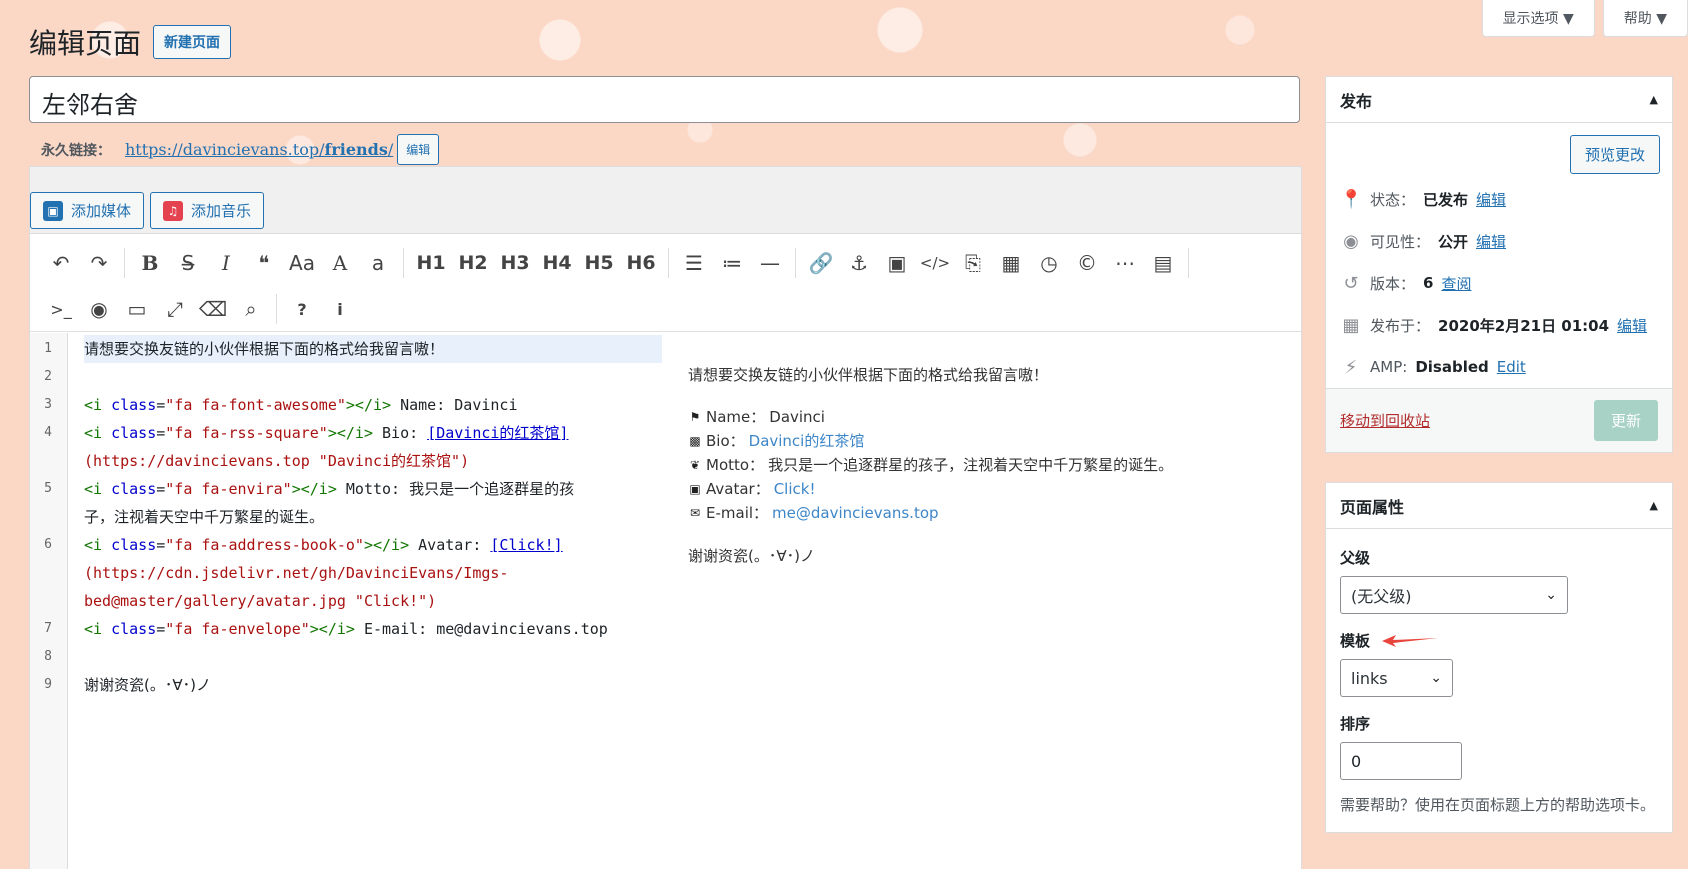 The image size is (1688, 869). What do you see at coordinates (48, 656) in the screenshot?
I see `line-number: 8` at bounding box center [48, 656].